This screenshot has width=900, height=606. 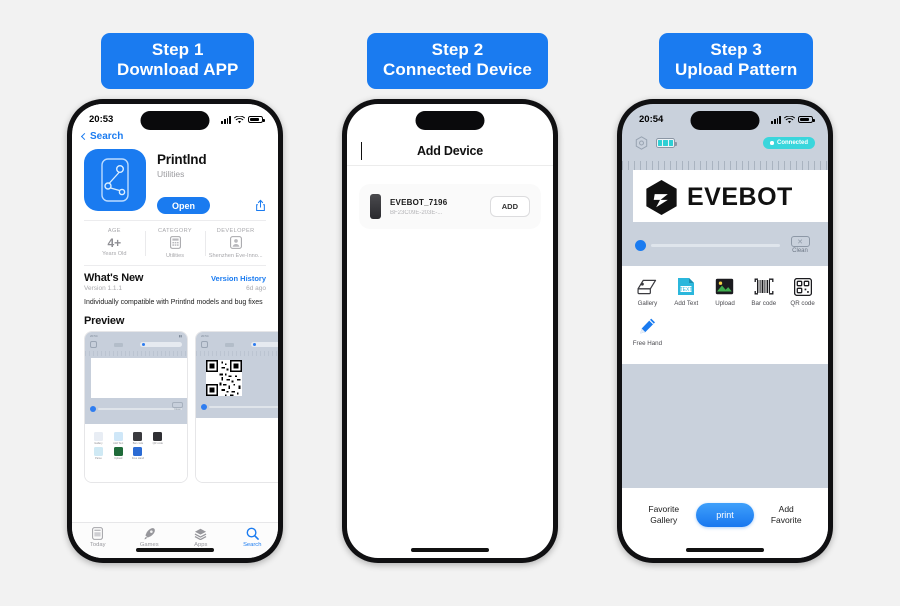 What do you see at coordinates (725, 286) in the screenshot?
I see `upload-image-icon` at bounding box center [725, 286].